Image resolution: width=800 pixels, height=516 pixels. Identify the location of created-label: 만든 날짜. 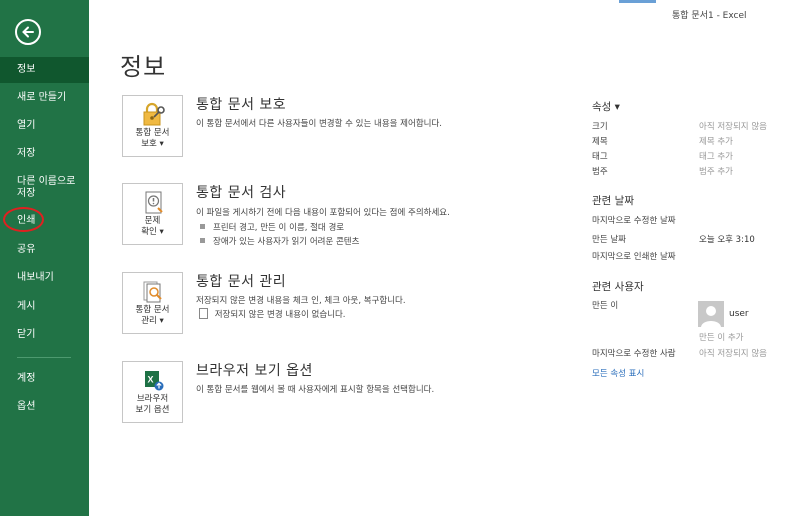
(609, 240).